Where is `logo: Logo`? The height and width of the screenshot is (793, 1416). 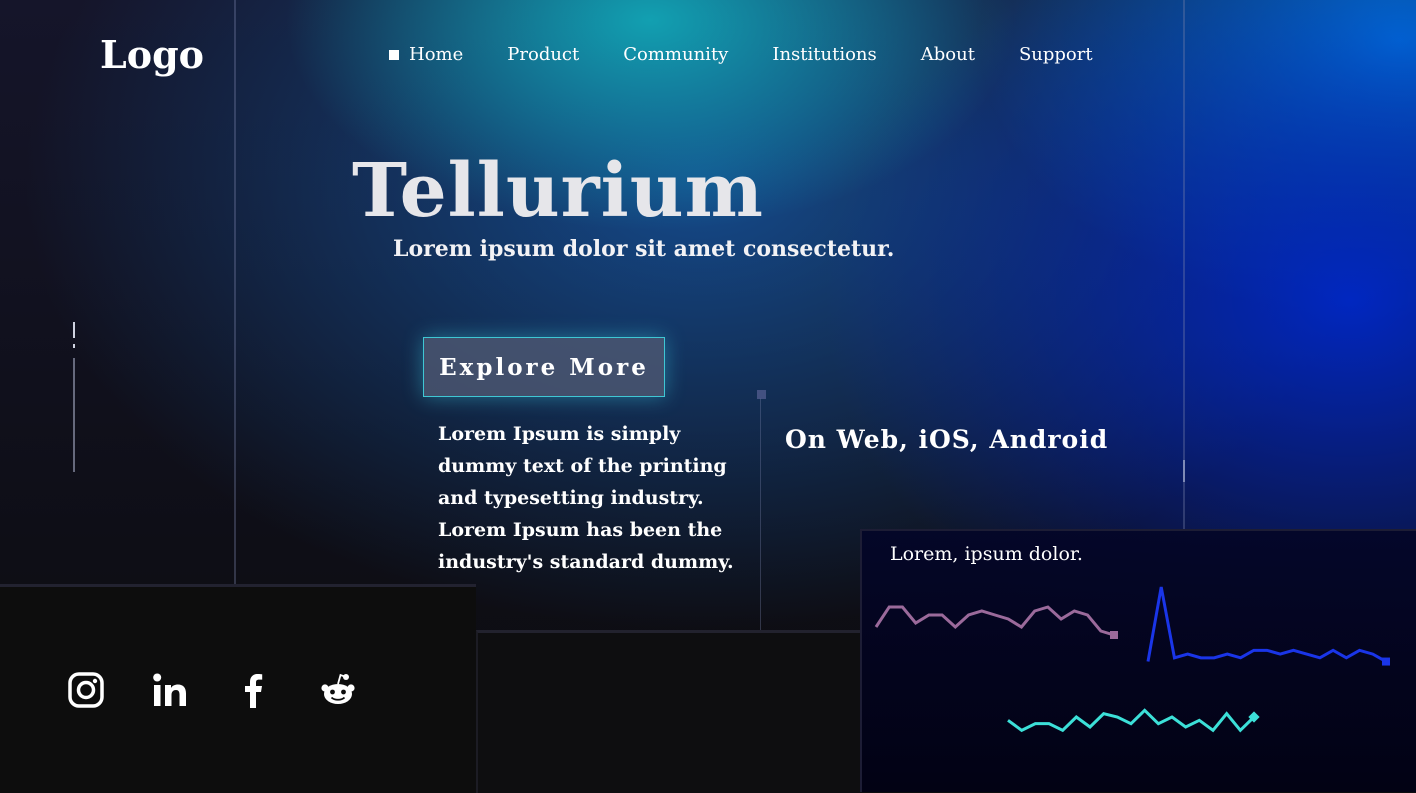 logo: Logo is located at coordinates (152, 54).